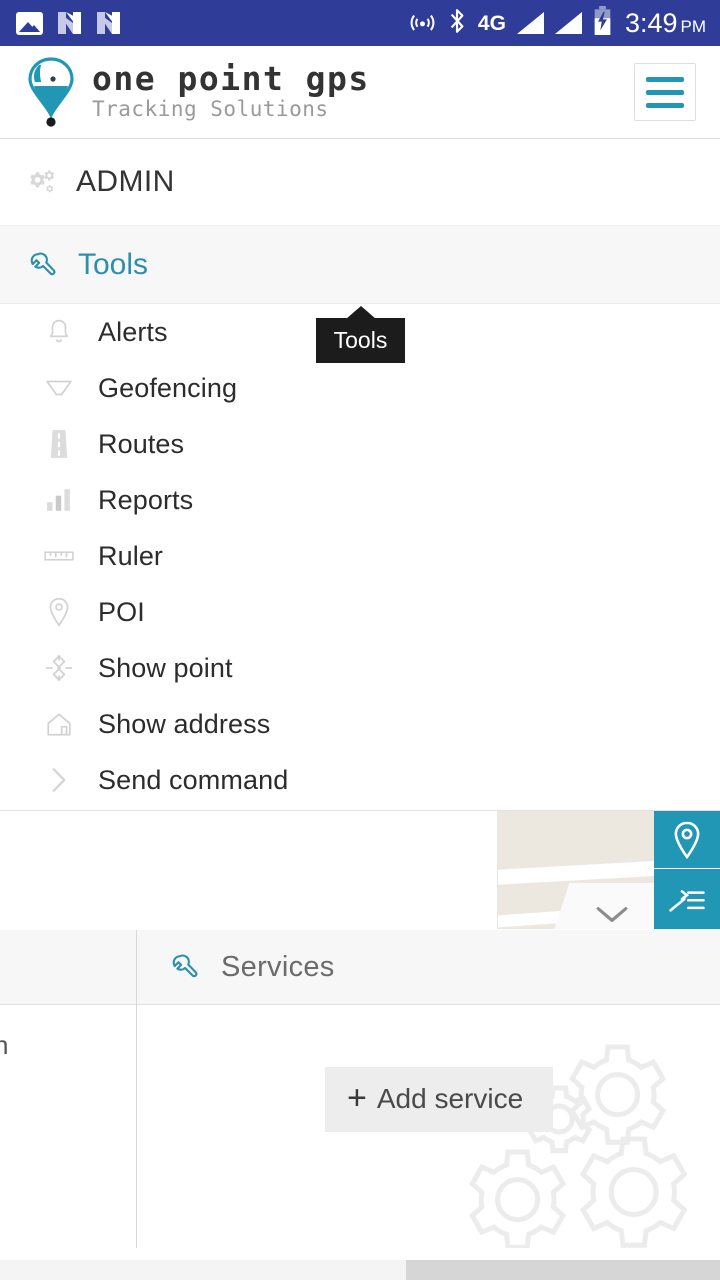 The height and width of the screenshot is (1280, 720). Describe the element at coordinates (29, 23) in the screenshot. I see `photo-icon` at that location.